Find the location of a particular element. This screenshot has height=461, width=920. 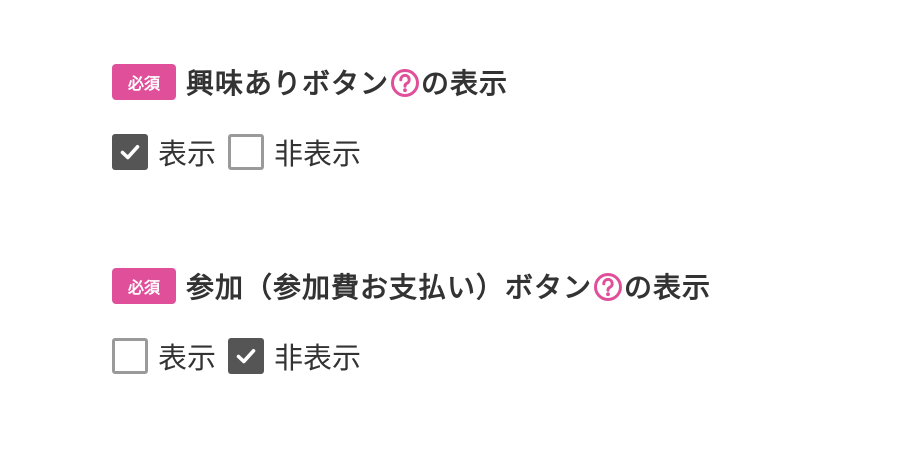

field-header: 必須 参加（参加費お支払い）ボタン の表示 is located at coordinates (411, 286).